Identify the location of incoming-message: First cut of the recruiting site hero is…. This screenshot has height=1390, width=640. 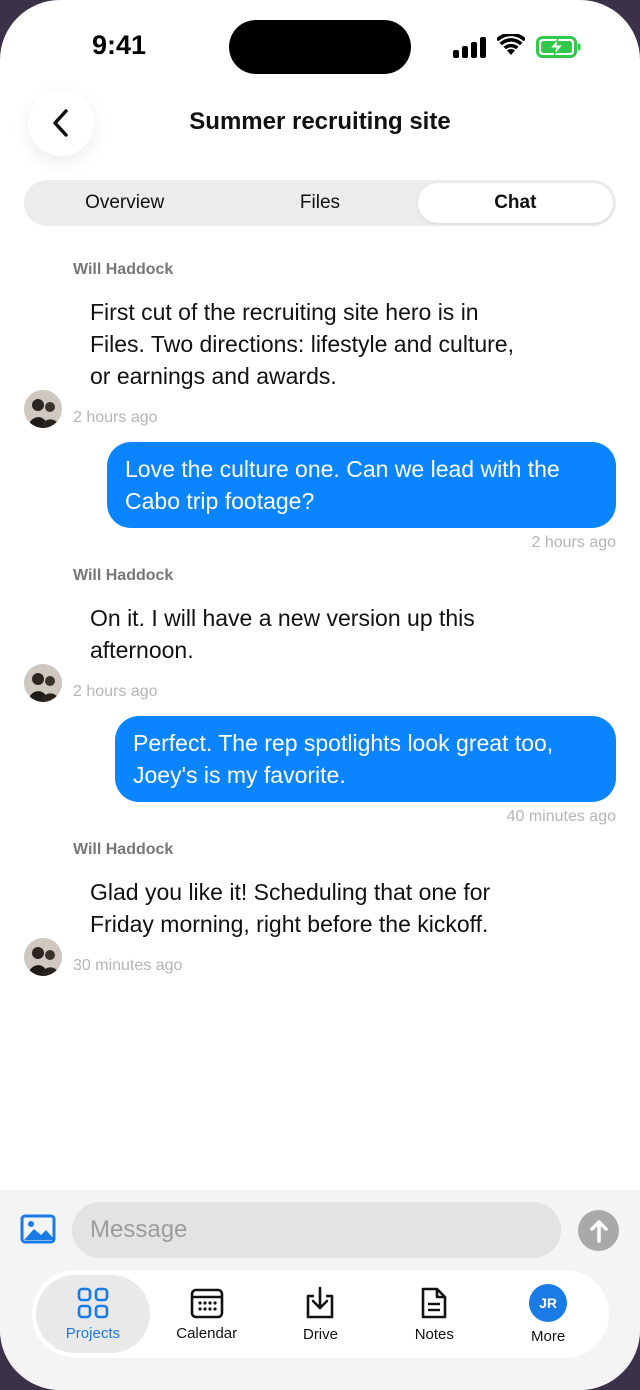
(302, 344).